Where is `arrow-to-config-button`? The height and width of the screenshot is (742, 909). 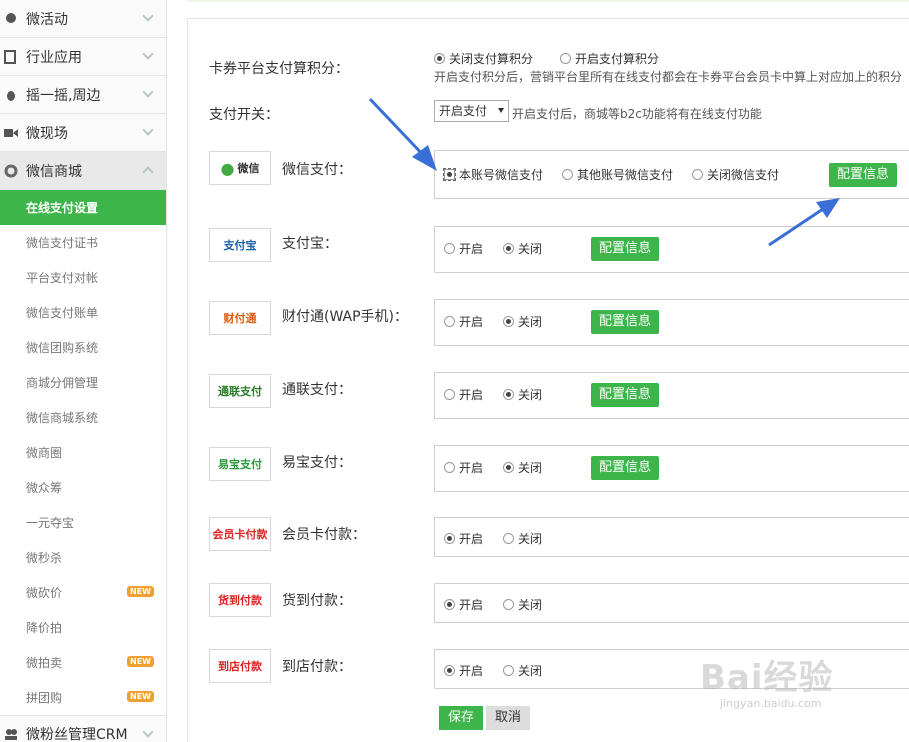
arrow-to-config-button is located at coordinates (804, 222).